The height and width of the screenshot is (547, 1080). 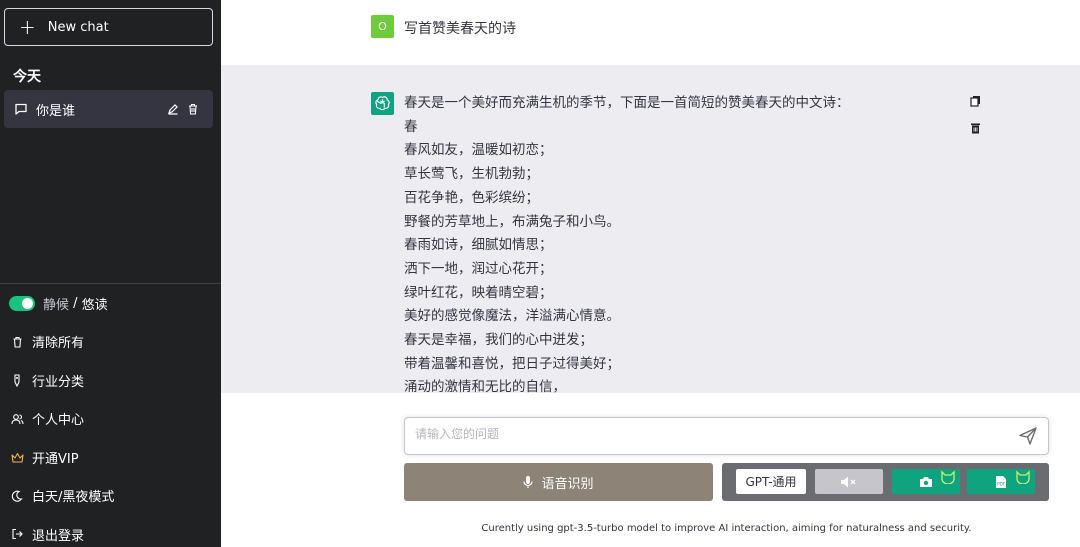 I want to click on poem-line: 春雨如诗，细腻如情思；, so click(x=478, y=245).